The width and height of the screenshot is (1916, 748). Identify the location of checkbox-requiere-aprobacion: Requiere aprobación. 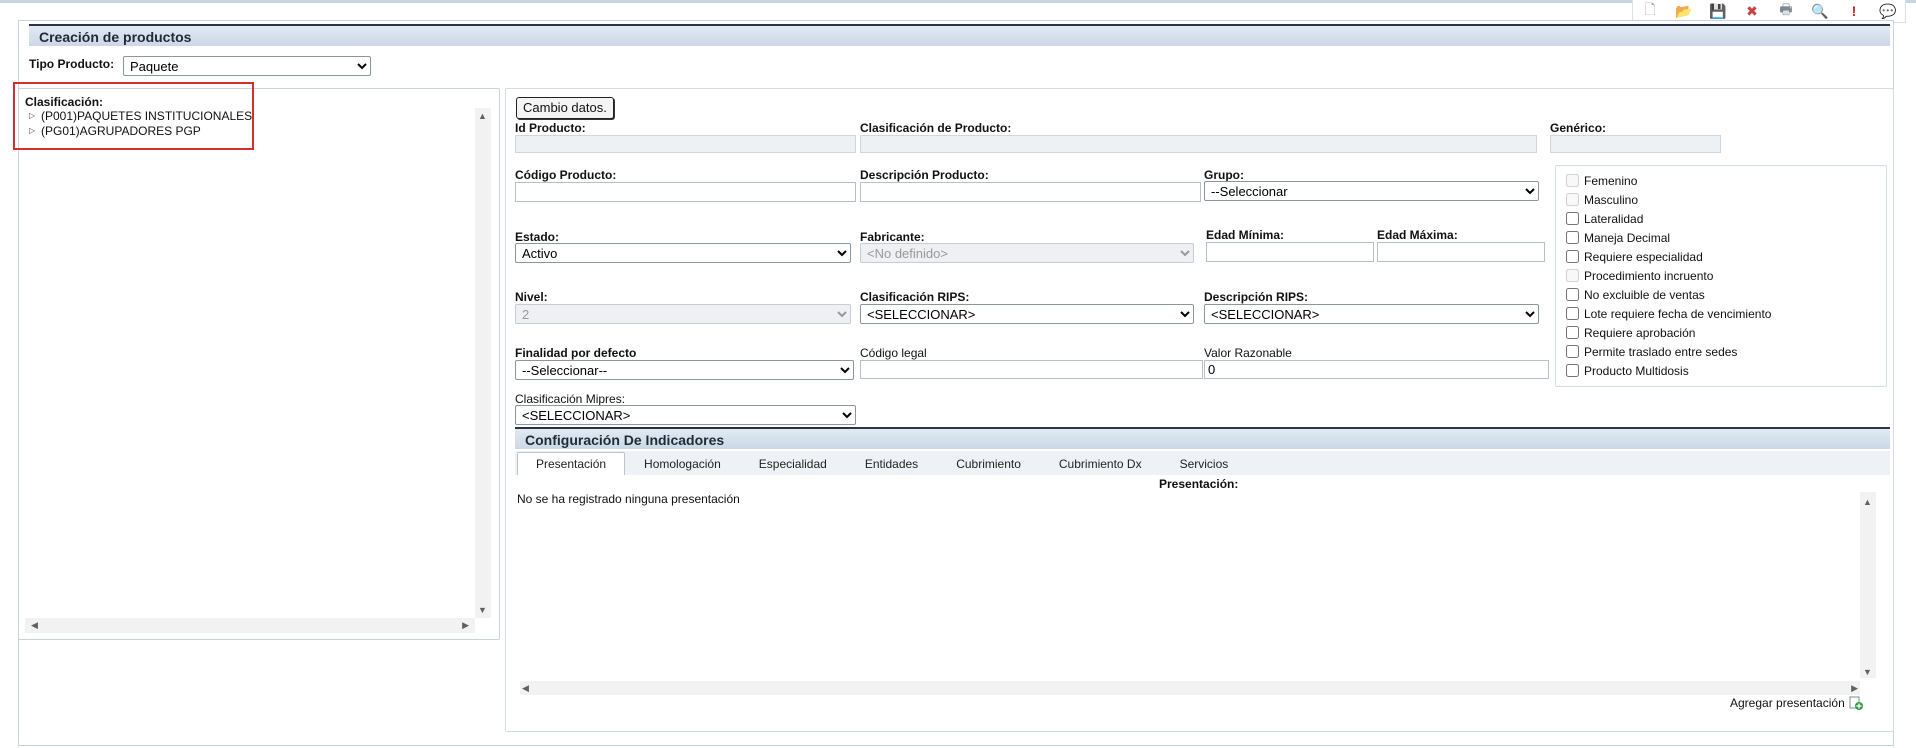
(1668, 332).